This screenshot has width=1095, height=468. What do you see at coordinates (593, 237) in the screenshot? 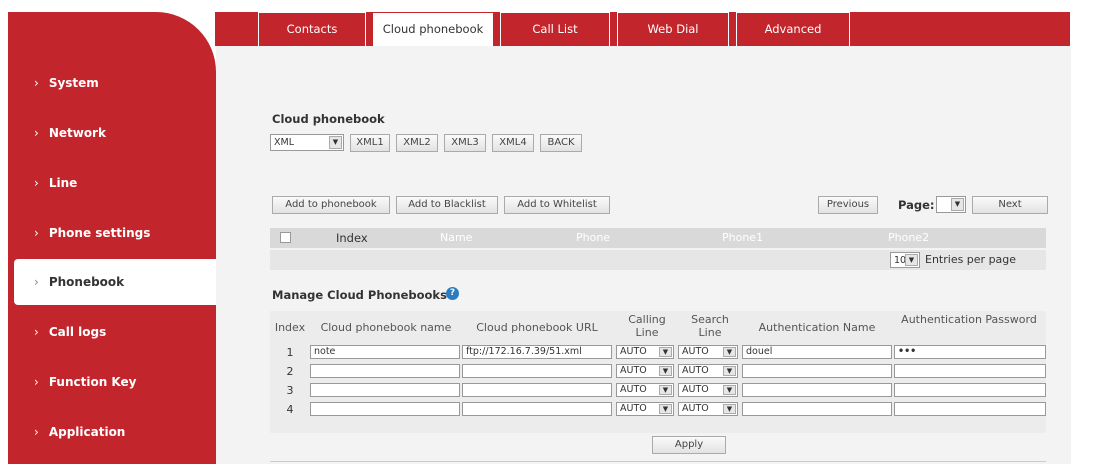
I see `column-header-phone: Phone` at bounding box center [593, 237].